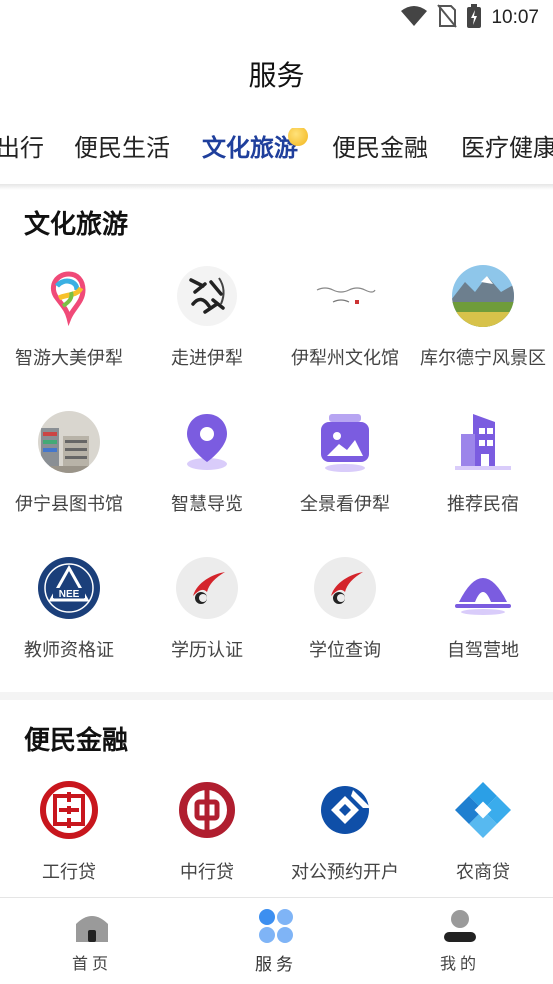 The width and height of the screenshot is (553, 984). I want to click on service-label: 学历认证, so click(207, 650).